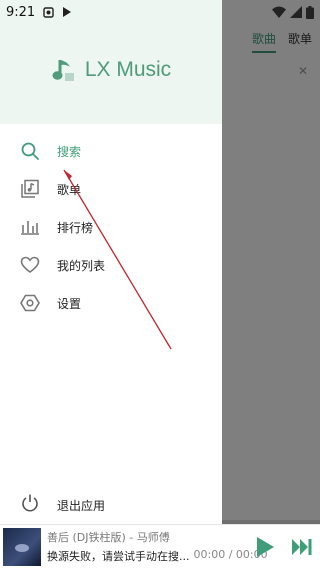 The width and height of the screenshot is (320, 568). I want to click on status-bar: 9:21, so click(160, 12).